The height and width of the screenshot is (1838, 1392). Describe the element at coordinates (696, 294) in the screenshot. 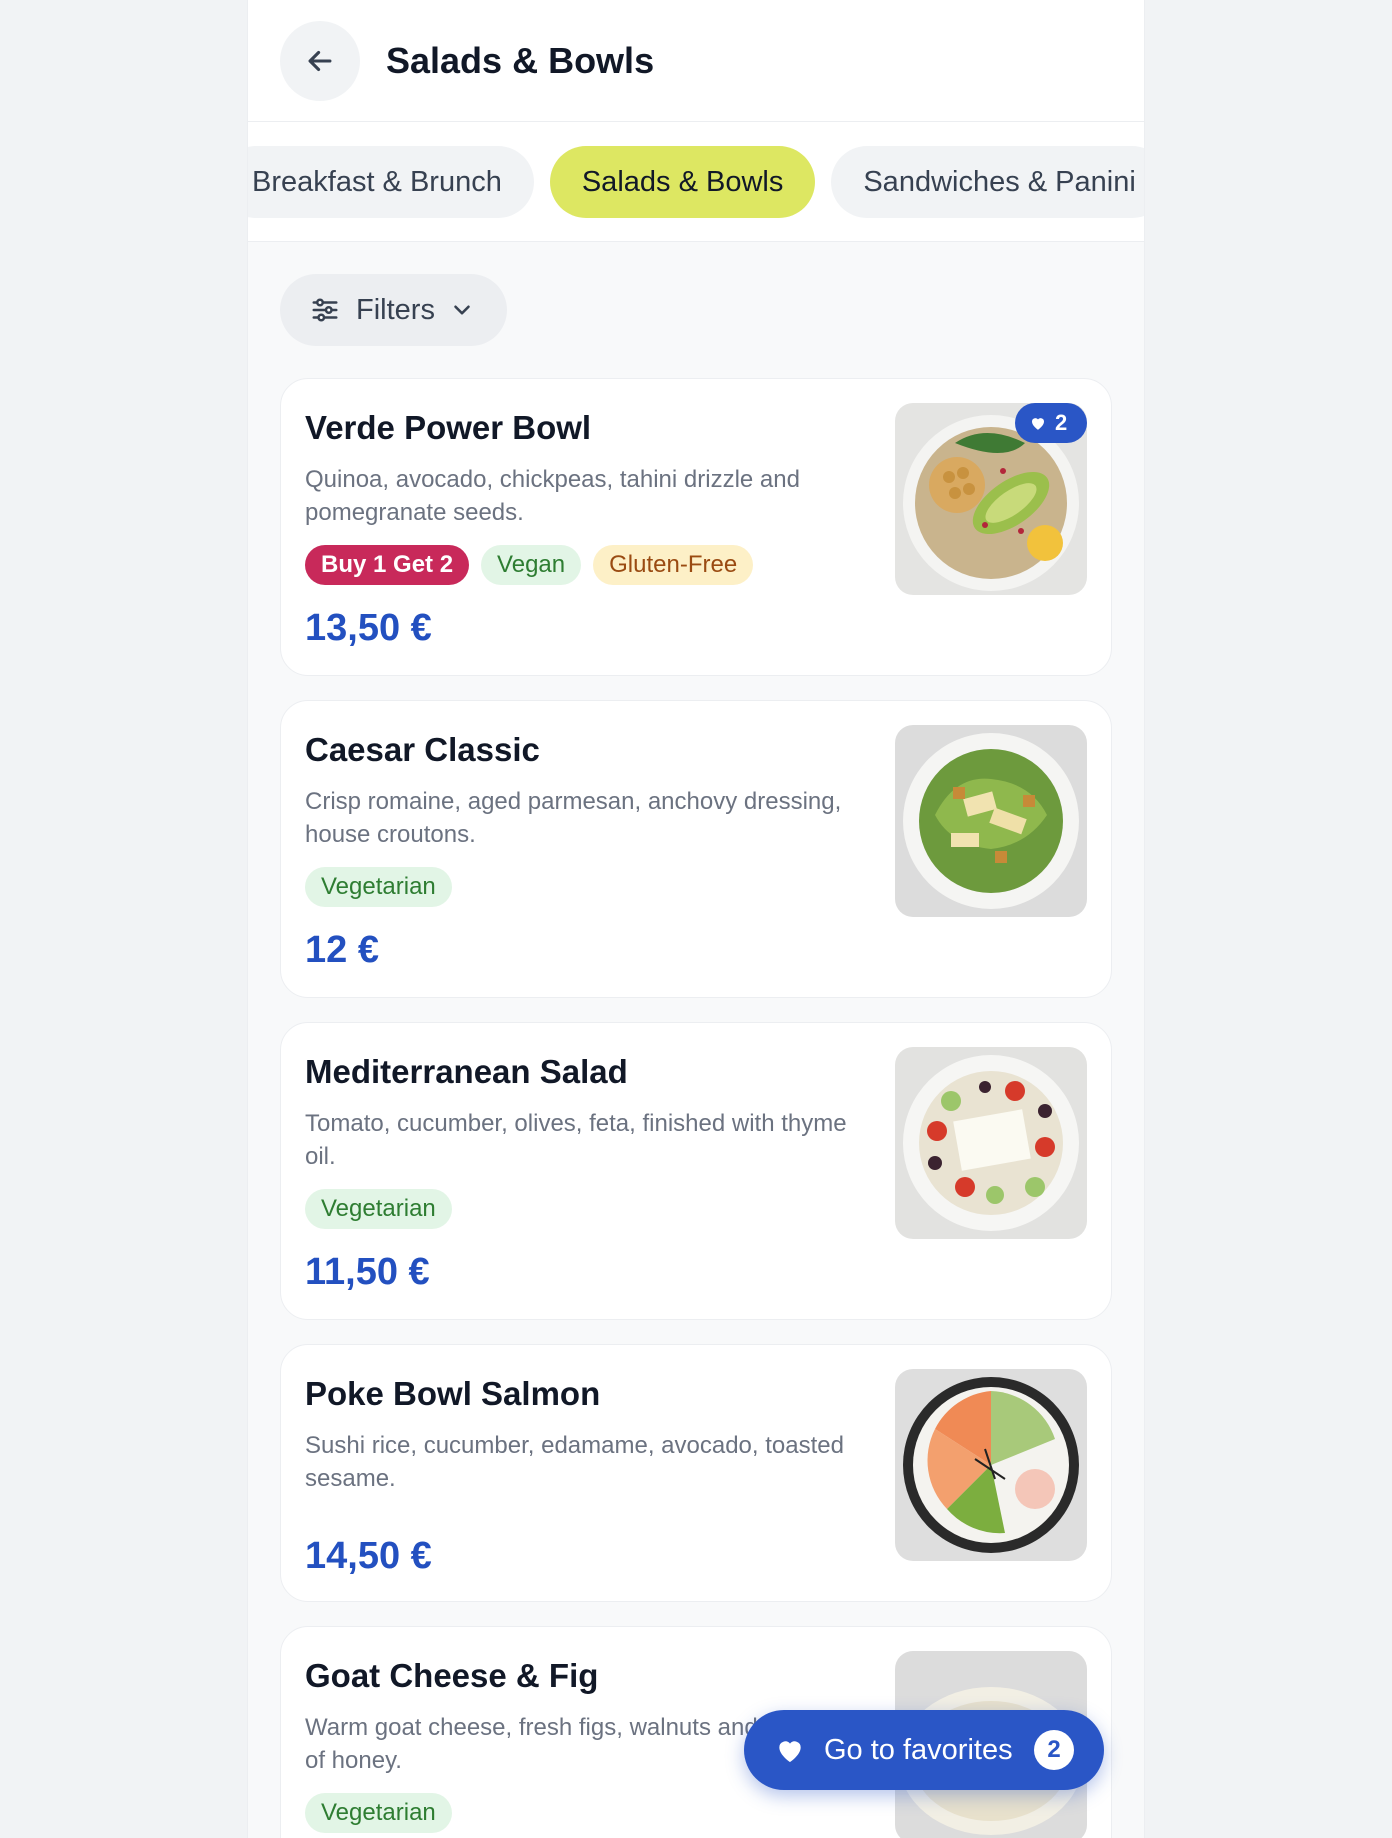

I see `filters-row: Filters` at that location.